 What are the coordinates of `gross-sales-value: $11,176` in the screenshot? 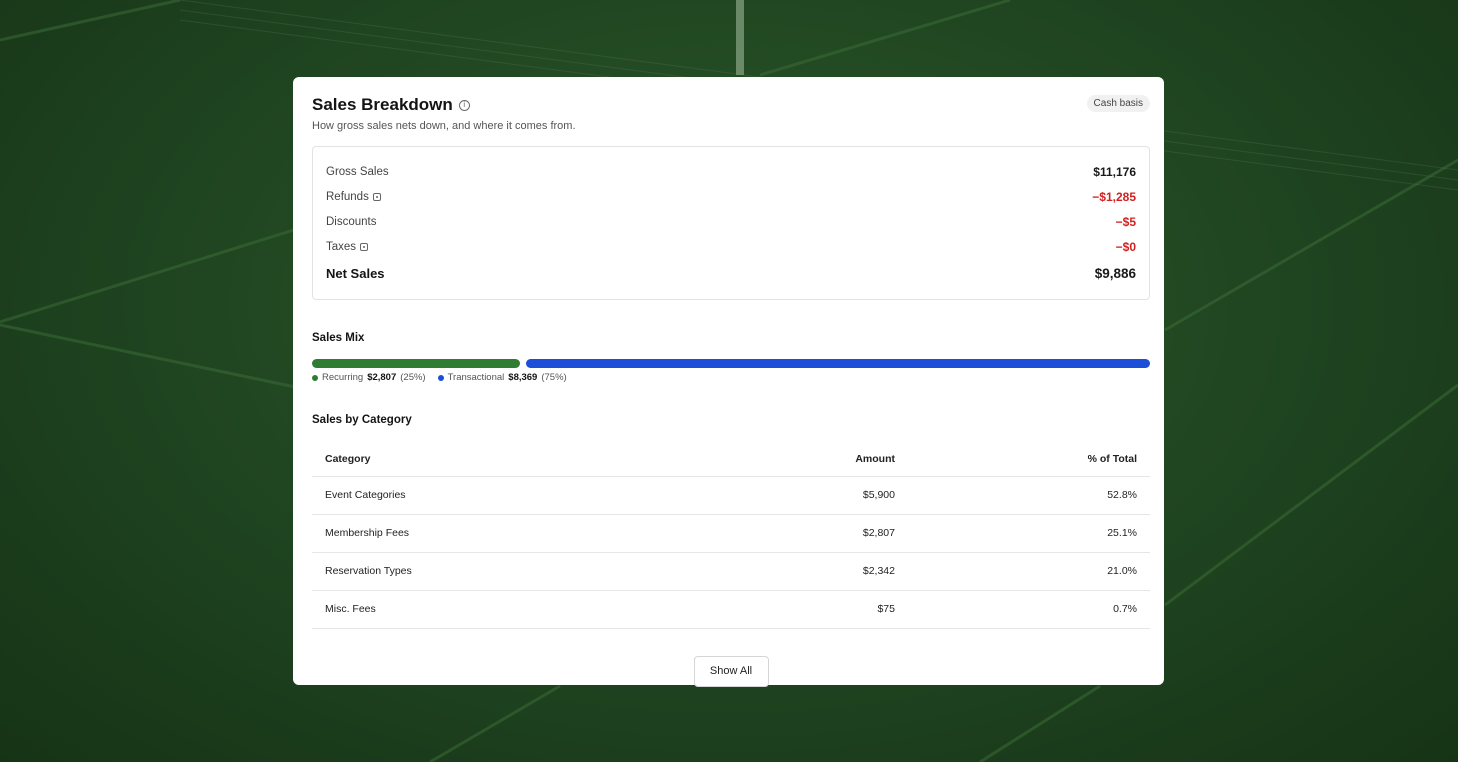 It's located at (1114, 171).